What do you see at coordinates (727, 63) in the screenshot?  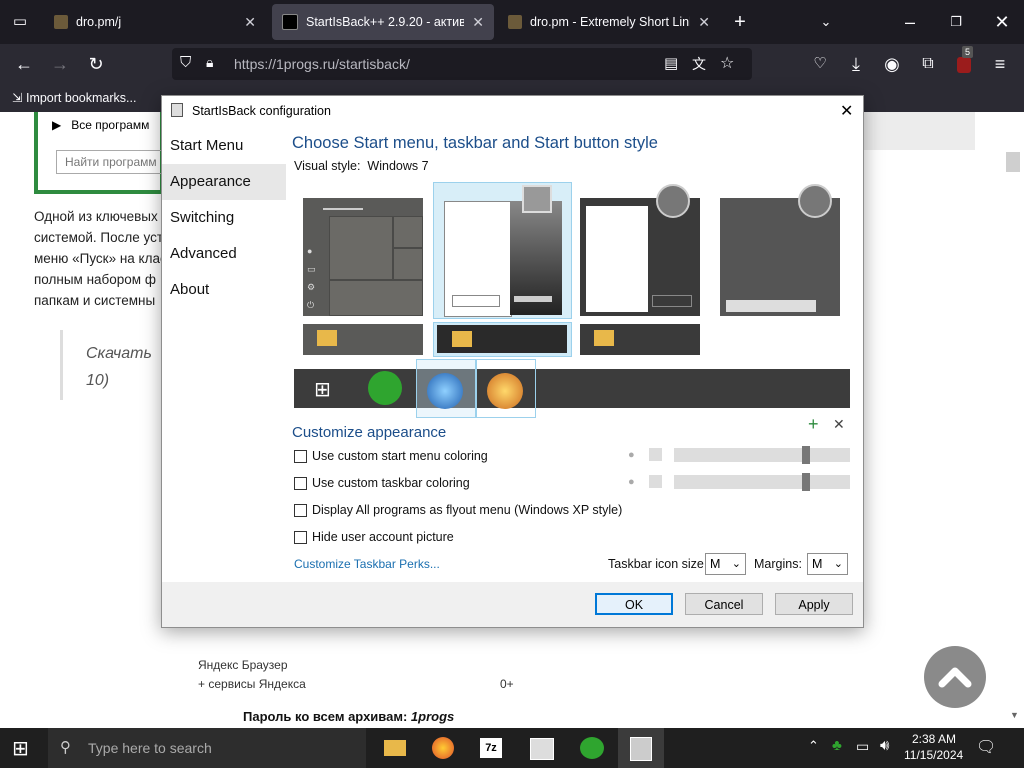 I see `bookmark-star-icon: ☆` at bounding box center [727, 63].